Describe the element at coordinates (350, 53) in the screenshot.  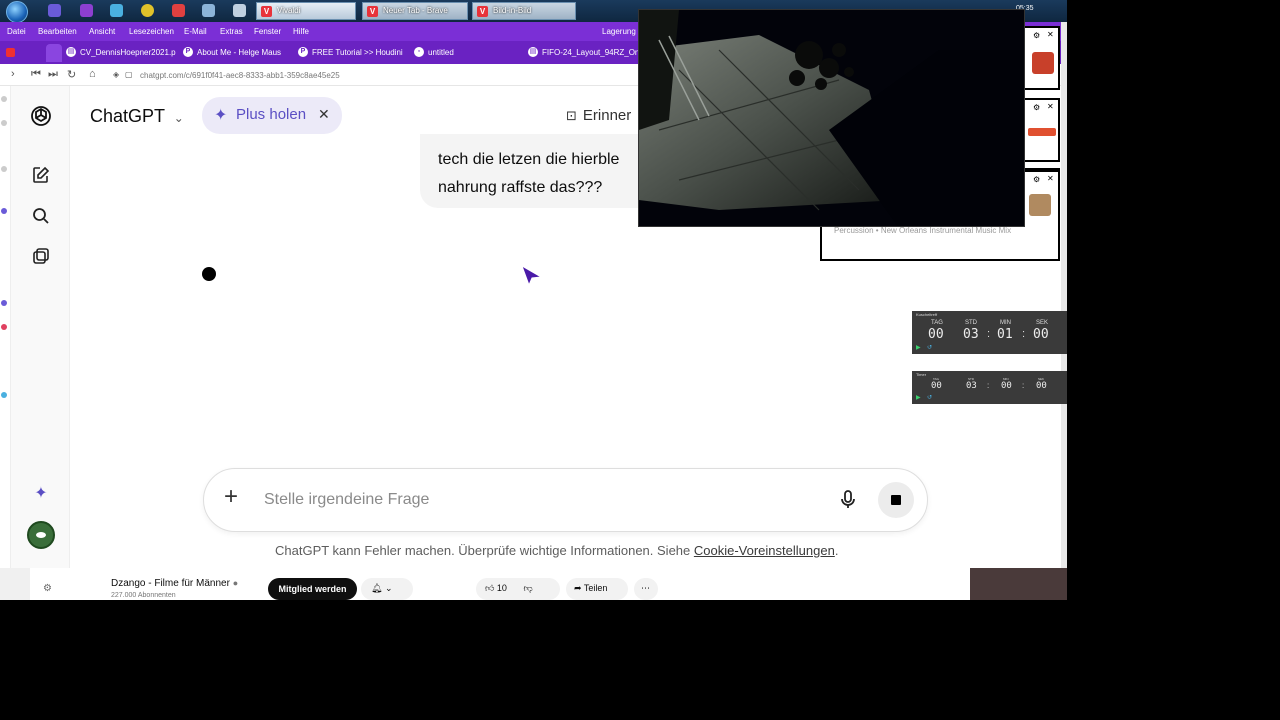
I see `tab-free-tutorial: P FREE Tutorial >> Houdini` at that location.